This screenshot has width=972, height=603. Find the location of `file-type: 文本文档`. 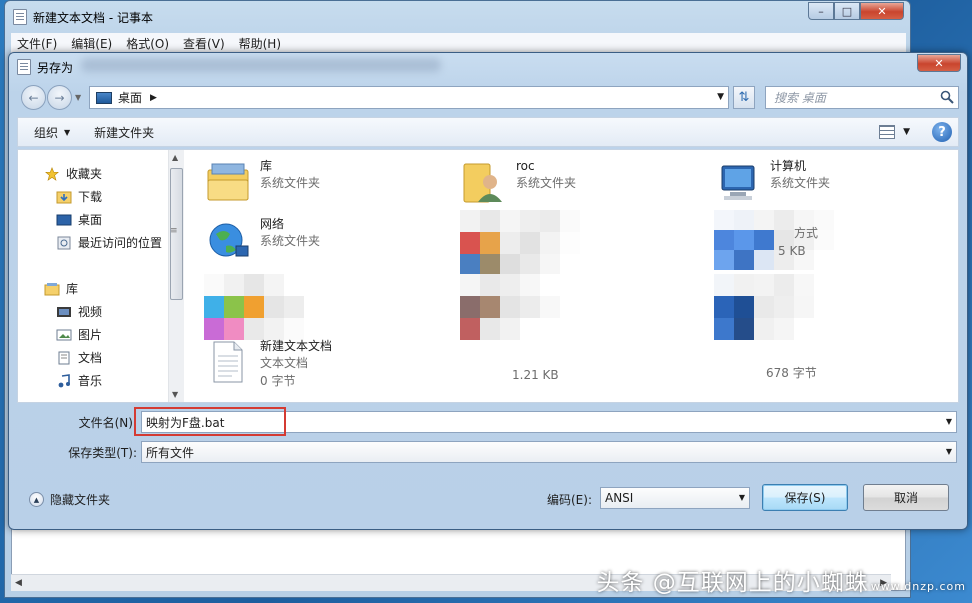

file-type: 文本文档 is located at coordinates (284, 363).